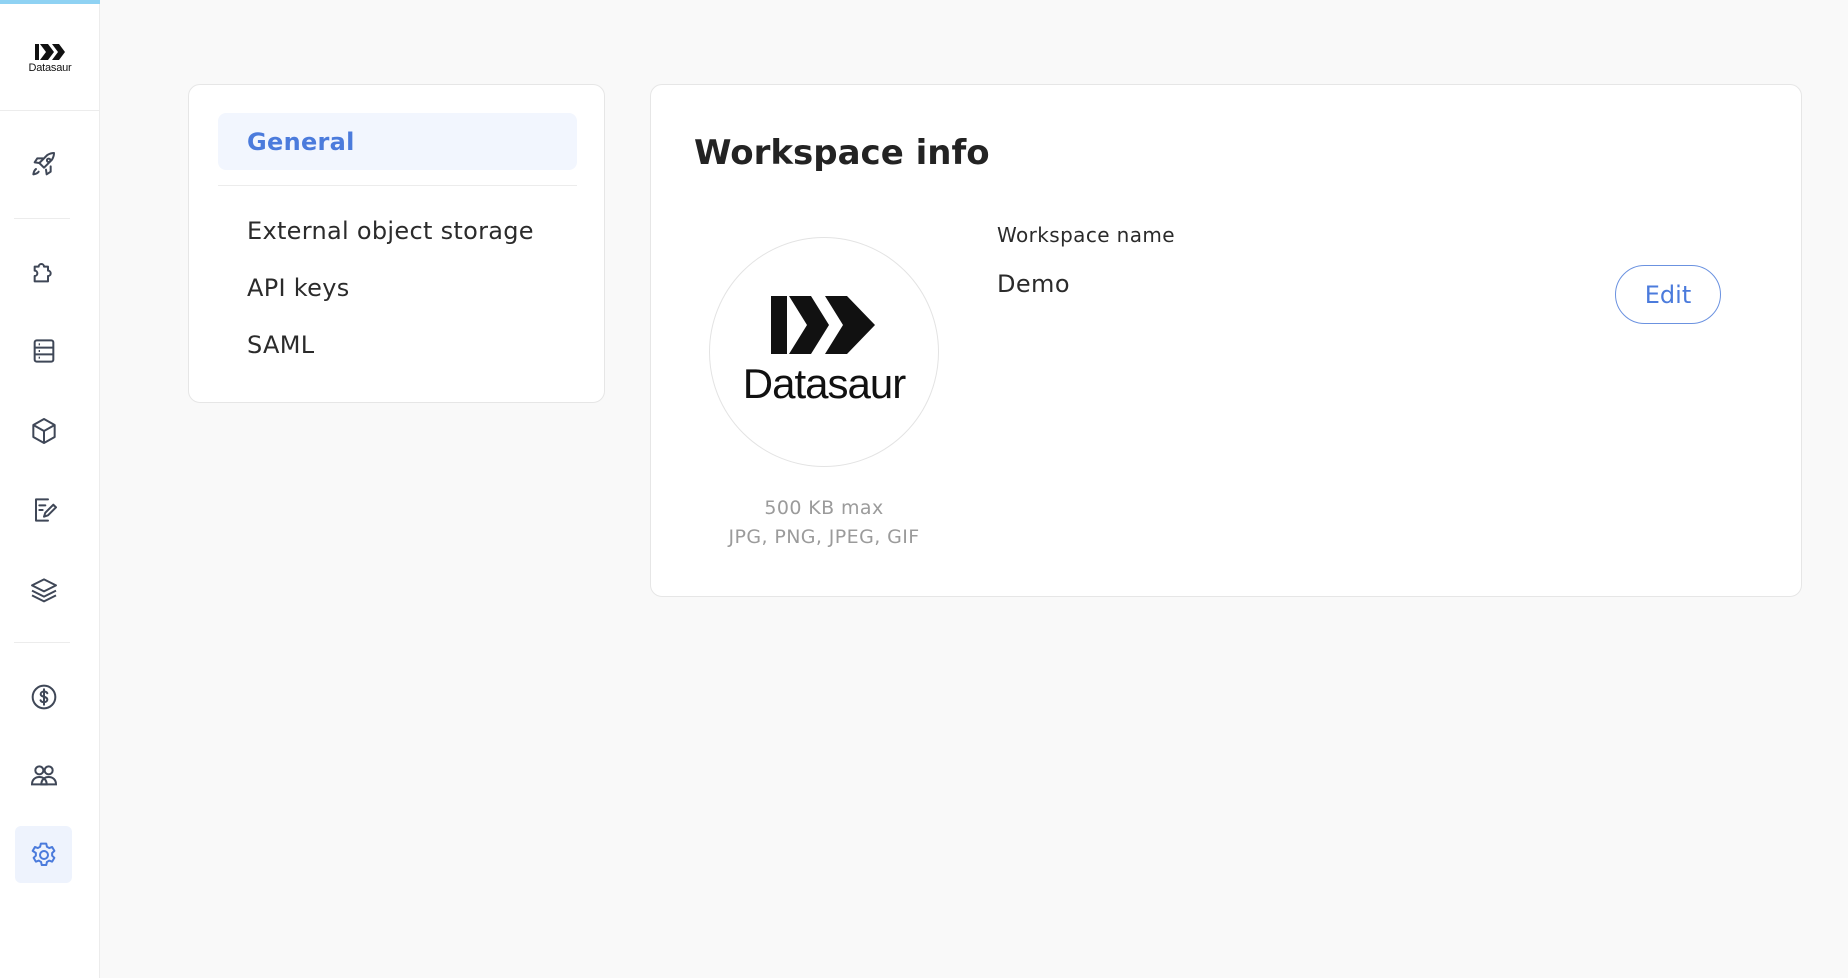 The image size is (1848, 978). Describe the element at coordinates (50, 2) in the screenshot. I see `top-accent-bar` at that location.